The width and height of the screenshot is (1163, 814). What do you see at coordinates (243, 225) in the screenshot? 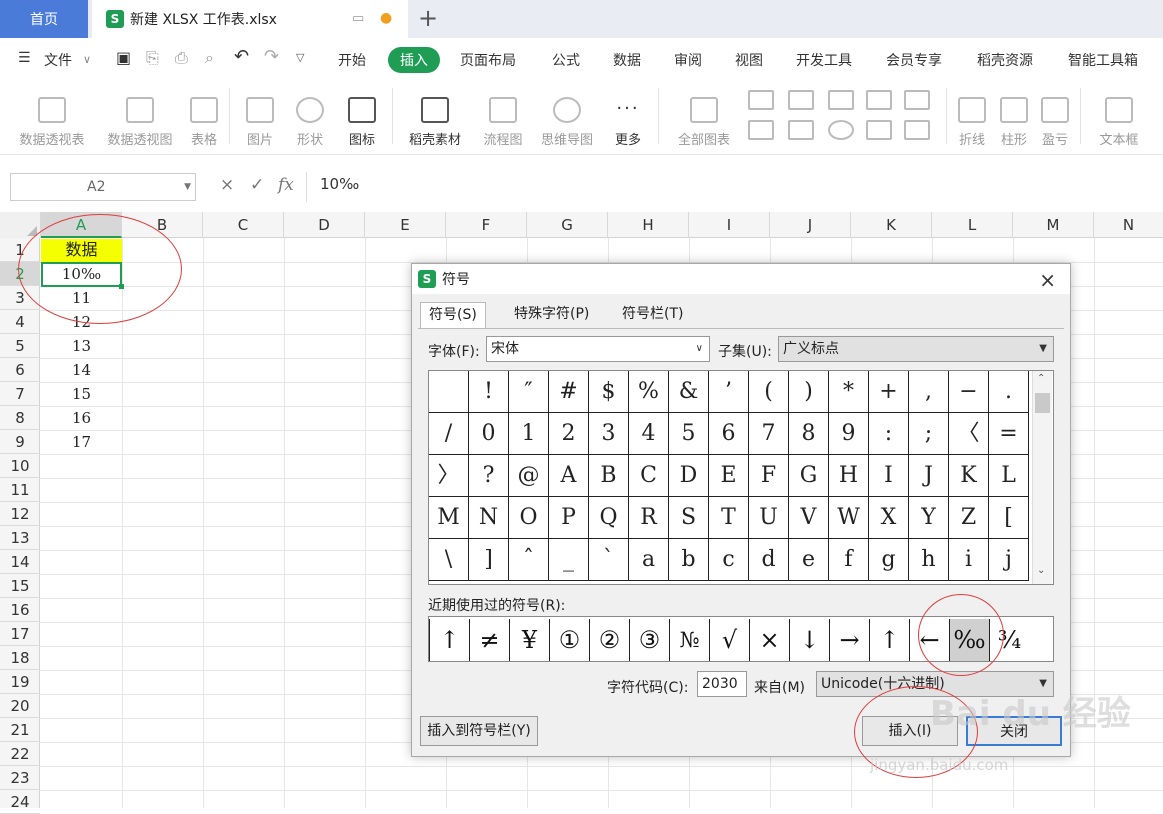
I see `column-header-c: C` at bounding box center [243, 225].